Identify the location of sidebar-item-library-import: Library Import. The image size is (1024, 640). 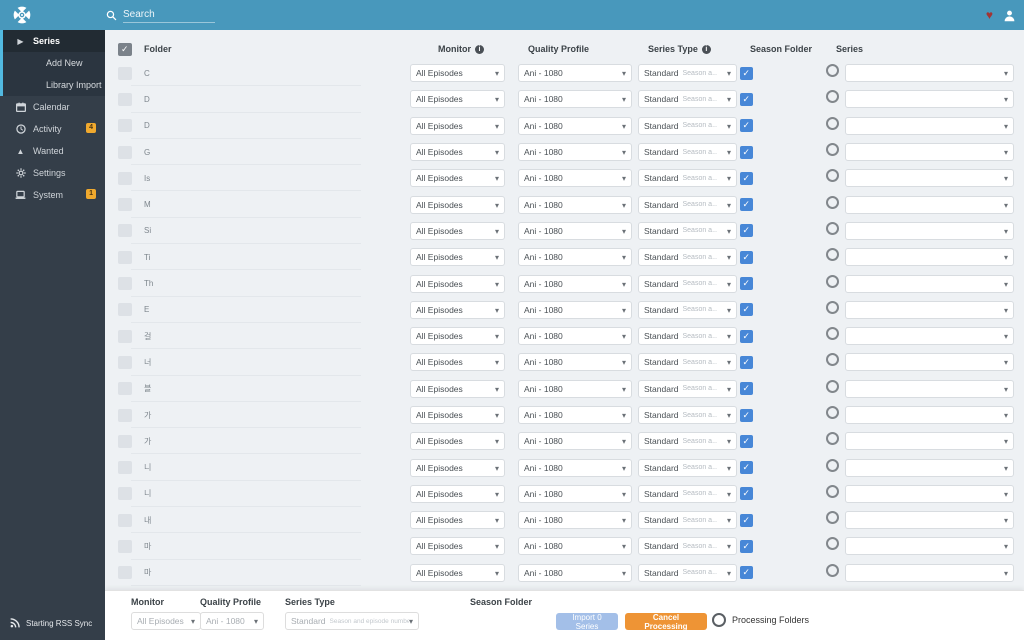
(54, 85).